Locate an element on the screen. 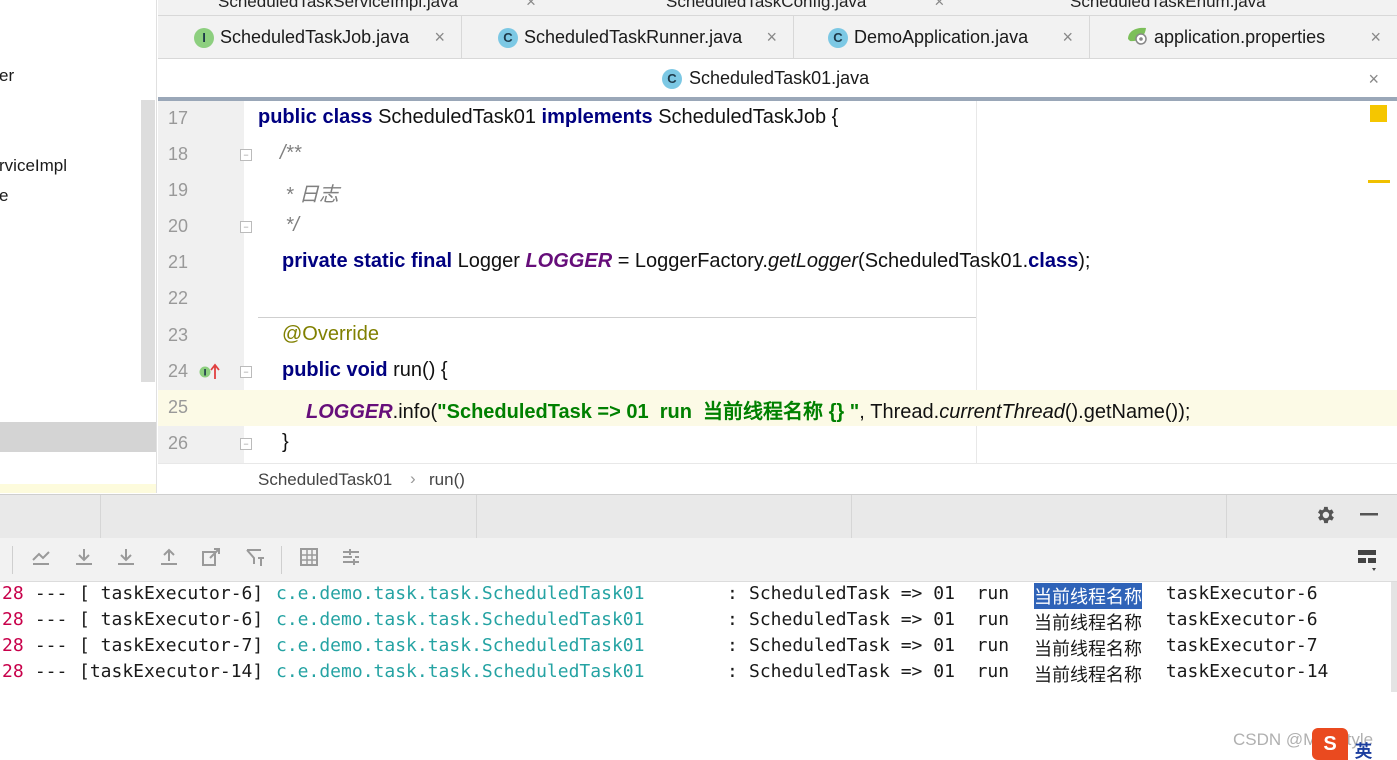 The image size is (1397, 760). project-panel: er rviceImpl e is located at coordinates (78, 246).